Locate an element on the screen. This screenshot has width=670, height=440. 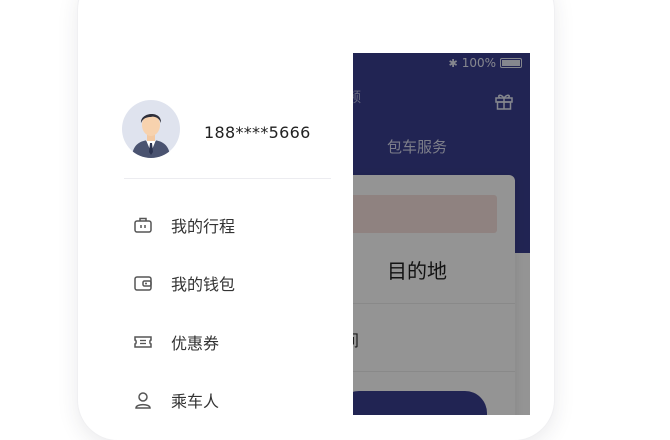
menu-item-label: 我的钱包 is located at coordinates (203, 284).